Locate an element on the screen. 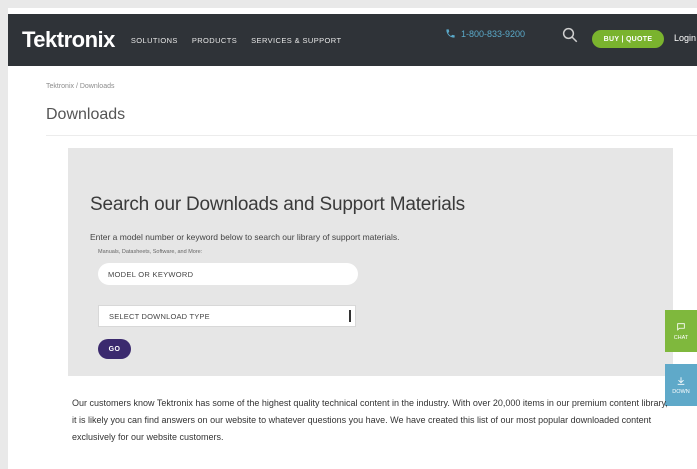 This screenshot has width=697, height=469. phone-link: 1-800-833-9200 is located at coordinates (485, 33).